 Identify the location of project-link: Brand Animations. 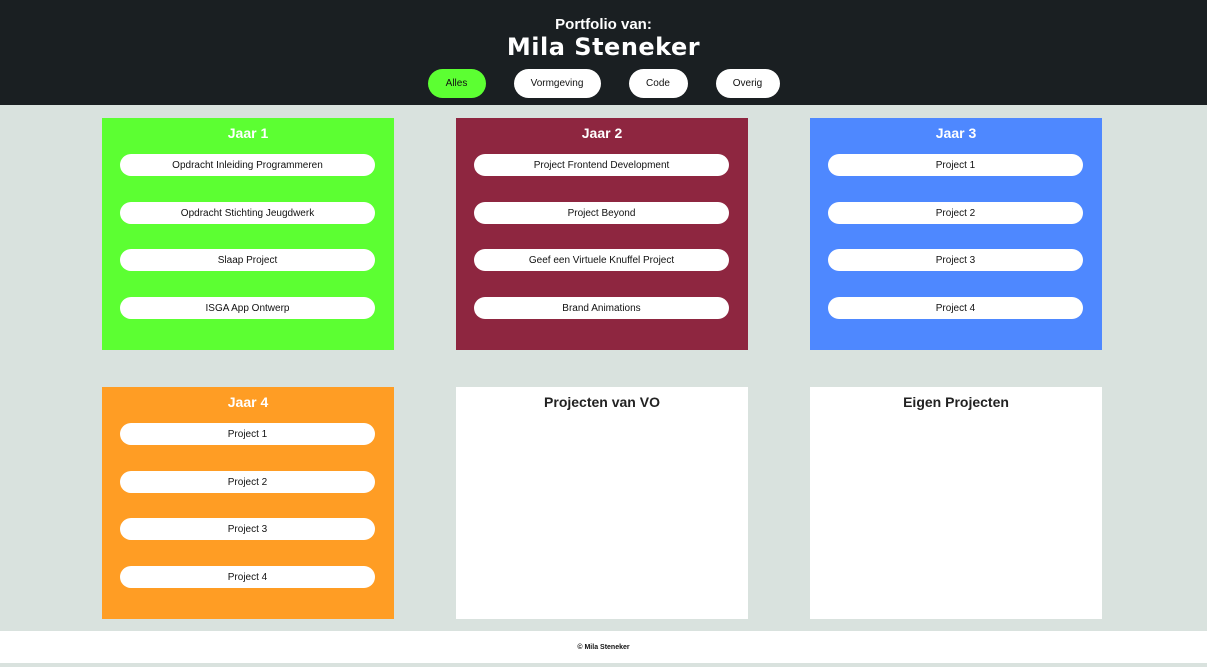
(601, 308).